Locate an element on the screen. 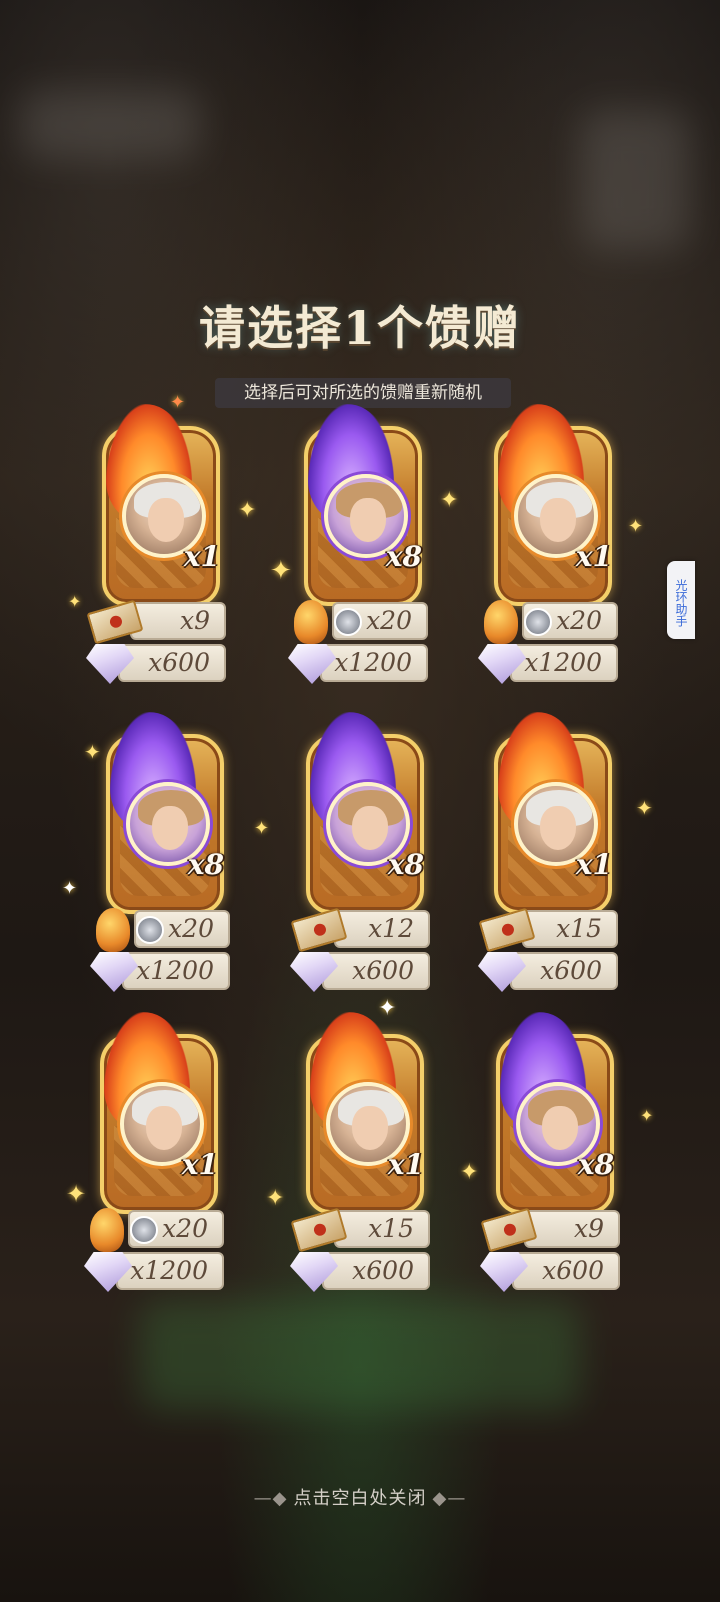 This screenshot has height=1602, width=720. reward-amount: x12 is located at coordinates (391, 928).